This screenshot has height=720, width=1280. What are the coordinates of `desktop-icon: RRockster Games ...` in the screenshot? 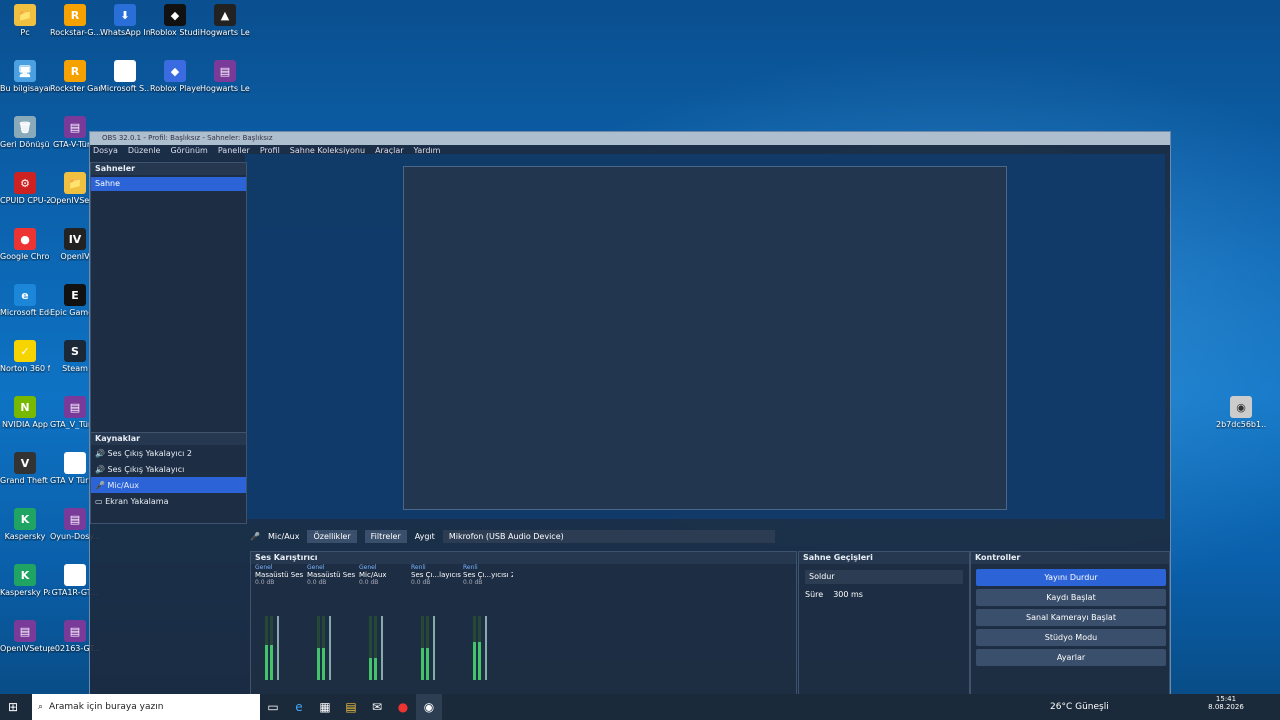 It's located at (75, 76).